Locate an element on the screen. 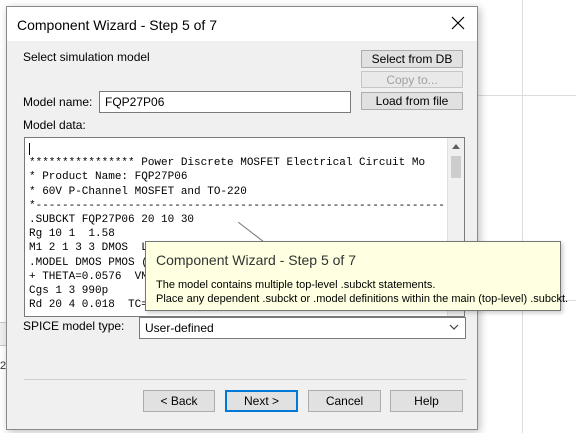 The width and height of the screenshot is (576, 433). next-button: Next > is located at coordinates (261, 401).